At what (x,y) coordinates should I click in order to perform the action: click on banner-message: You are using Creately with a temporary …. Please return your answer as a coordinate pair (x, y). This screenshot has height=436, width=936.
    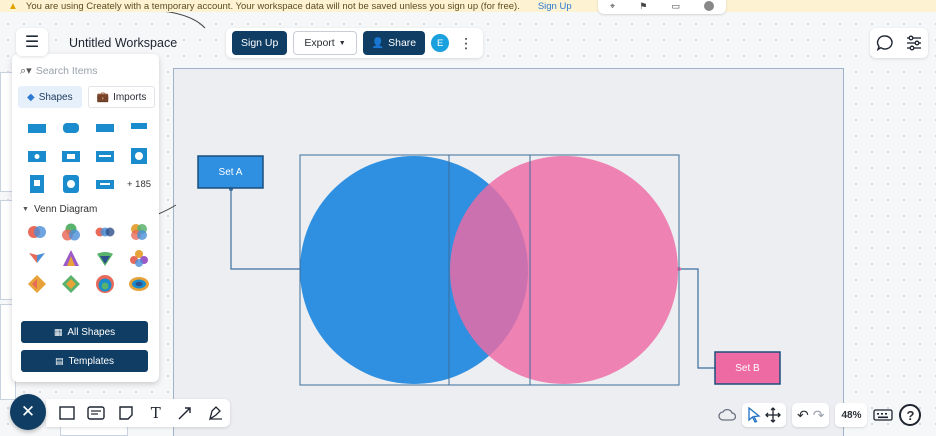
    Looking at the image, I should click on (272, 6).